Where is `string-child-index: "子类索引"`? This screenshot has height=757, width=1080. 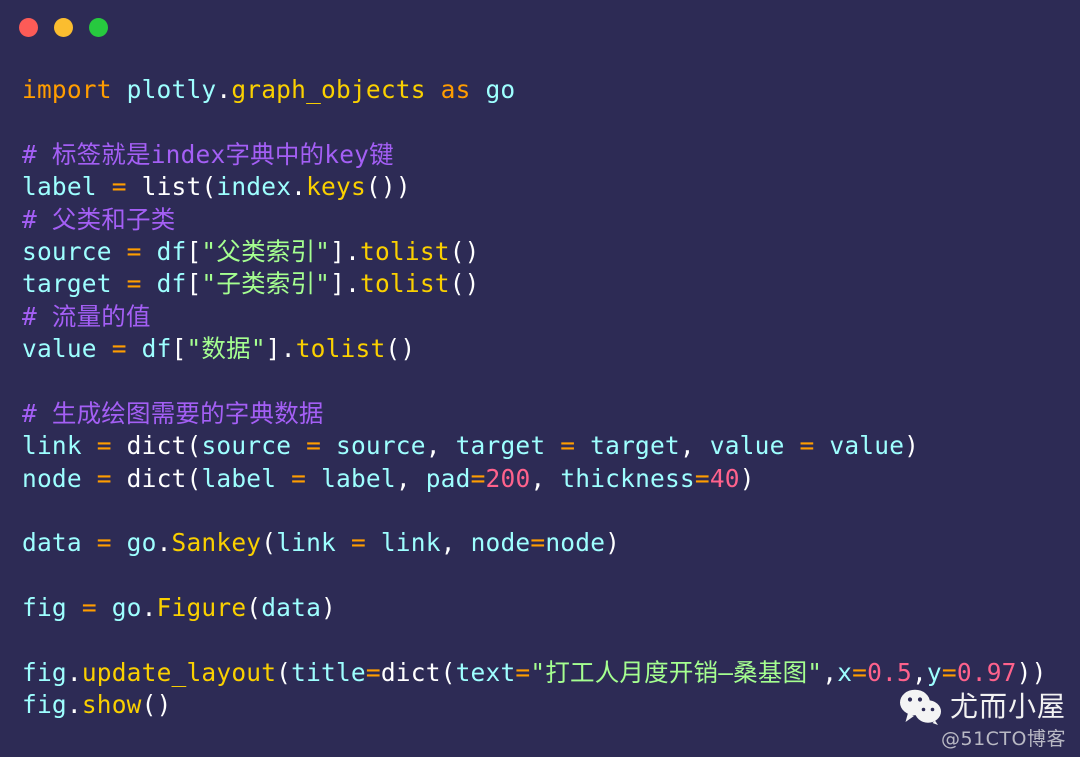 string-child-index: "子类索引" is located at coordinates (266, 284).